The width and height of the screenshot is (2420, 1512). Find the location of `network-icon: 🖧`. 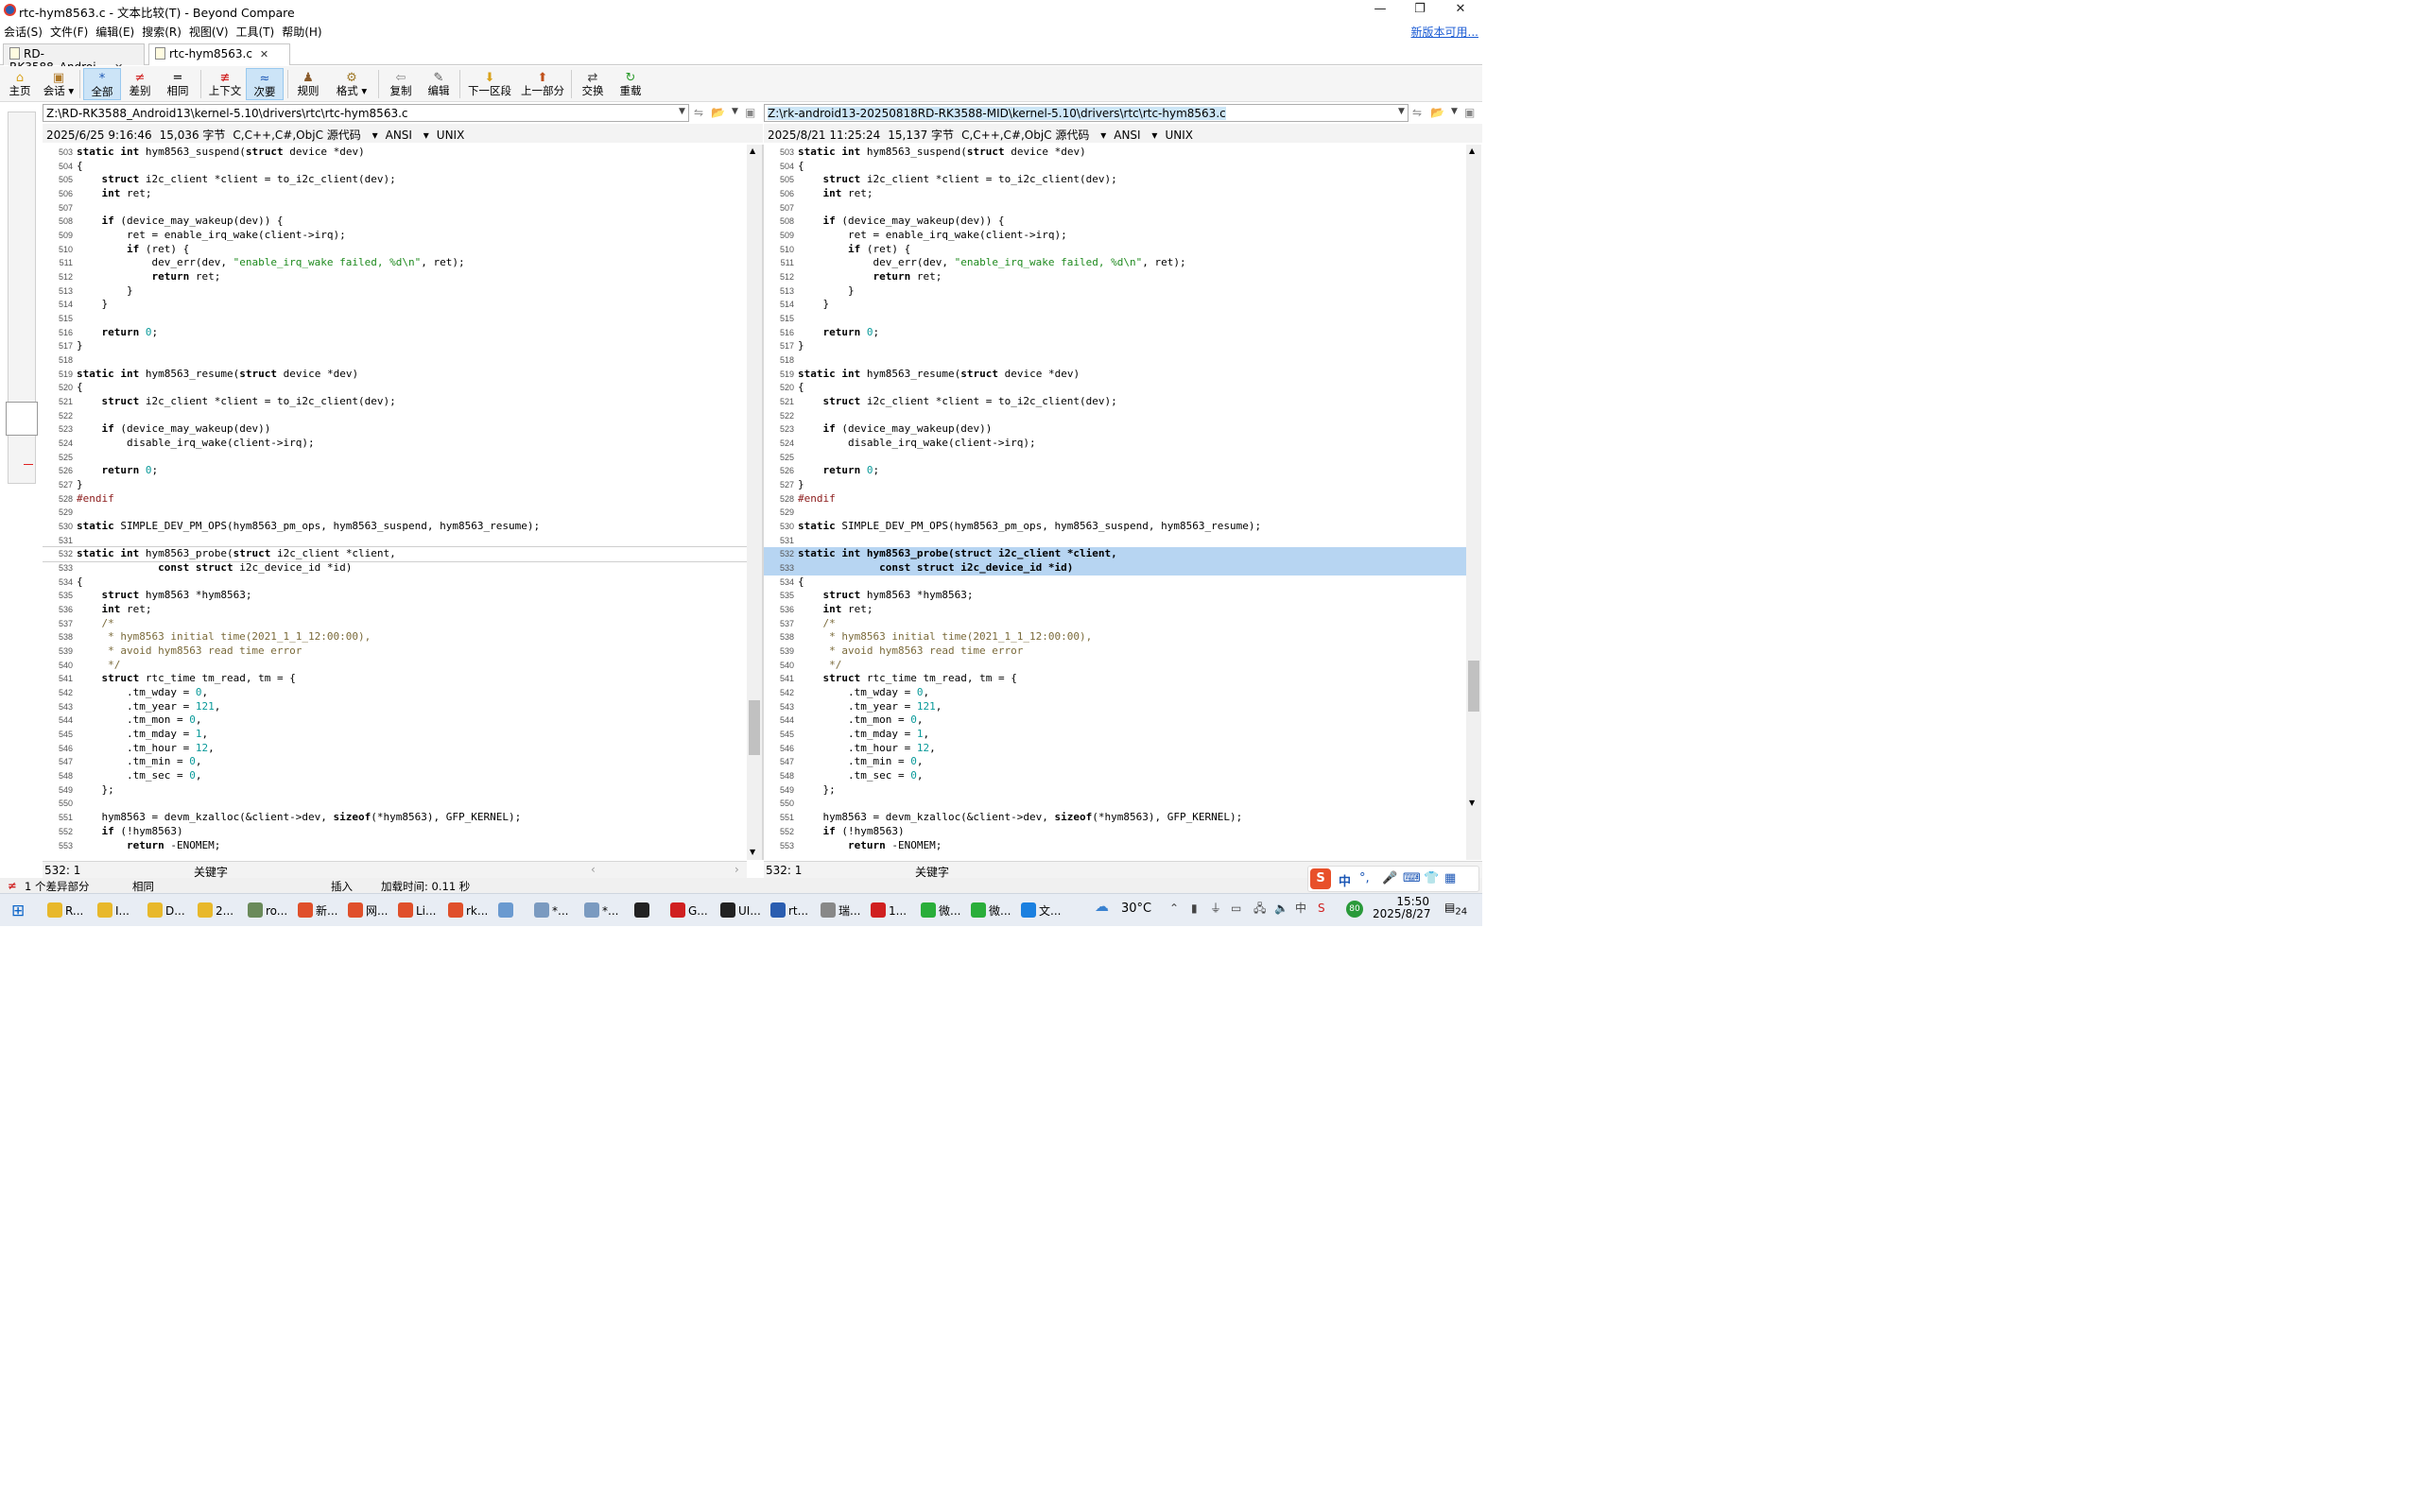

network-icon: 🖧 is located at coordinates (1260, 908).